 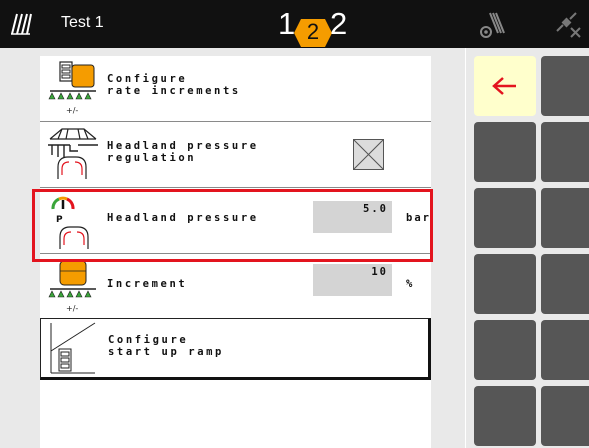 I want to click on tramlines-icon, so click(x=21, y=24).